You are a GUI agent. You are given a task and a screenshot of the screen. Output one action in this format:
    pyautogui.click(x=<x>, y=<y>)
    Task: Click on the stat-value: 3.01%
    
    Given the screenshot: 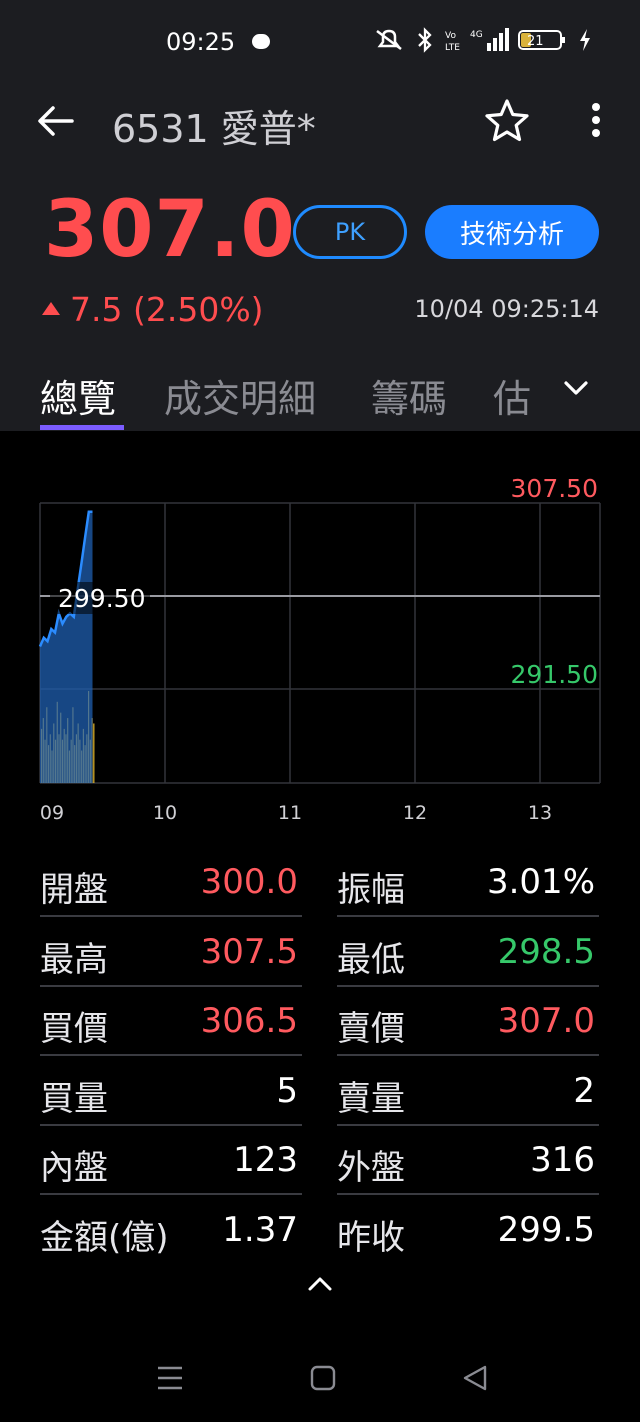 What is the action you would take?
    pyautogui.click(x=540, y=882)
    